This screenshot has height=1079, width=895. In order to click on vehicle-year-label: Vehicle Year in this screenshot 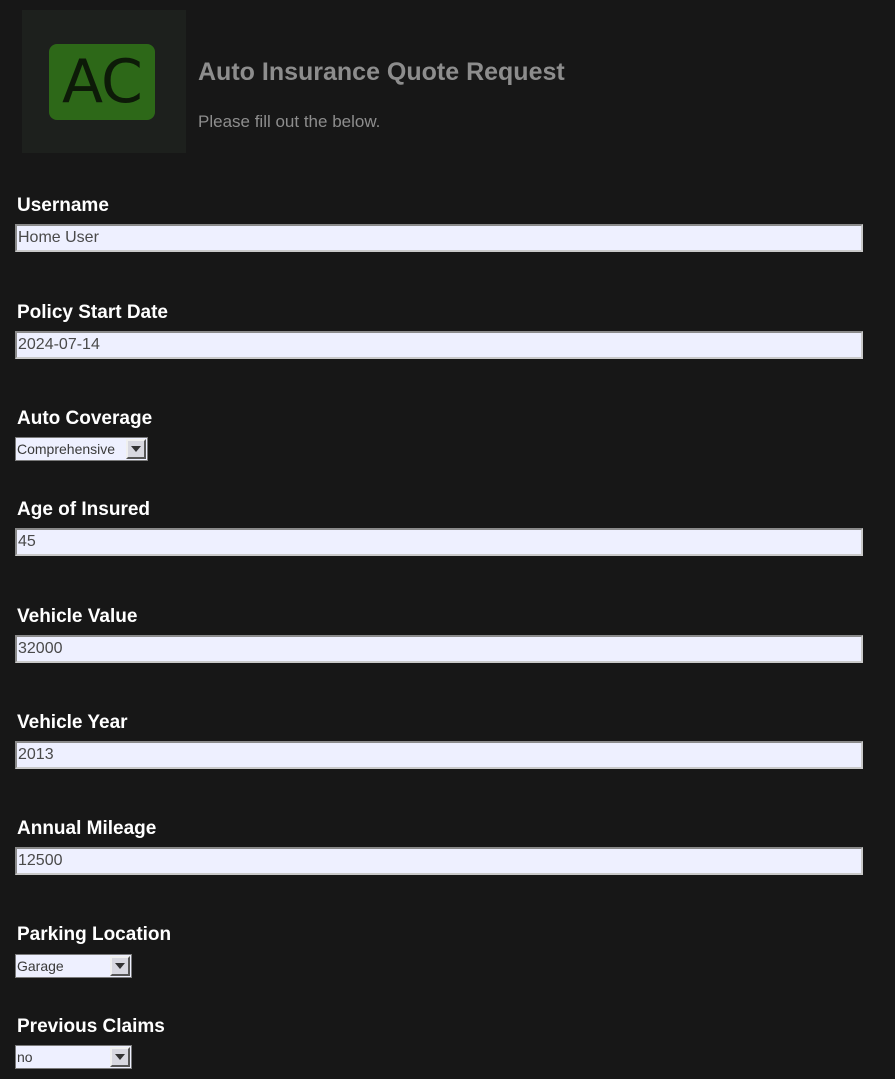, I will do `click(72, 722)`.